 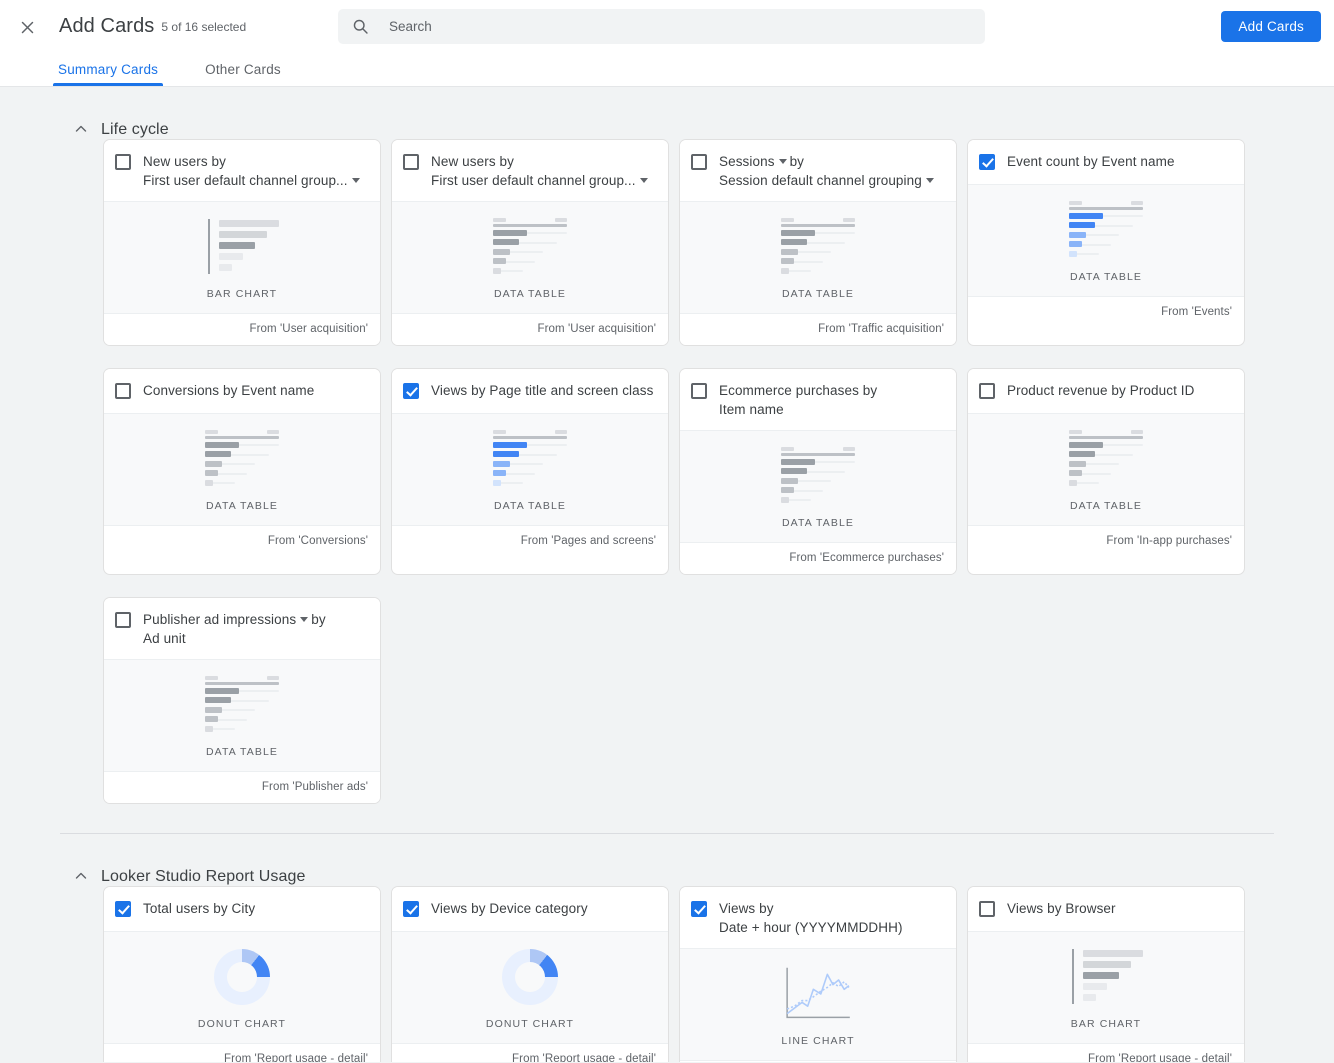 What do you see at coordinates (1106, 391) in the screenshot?
I see `card-header: Product revenue by Product ID` at bounding box center [1106, 391].